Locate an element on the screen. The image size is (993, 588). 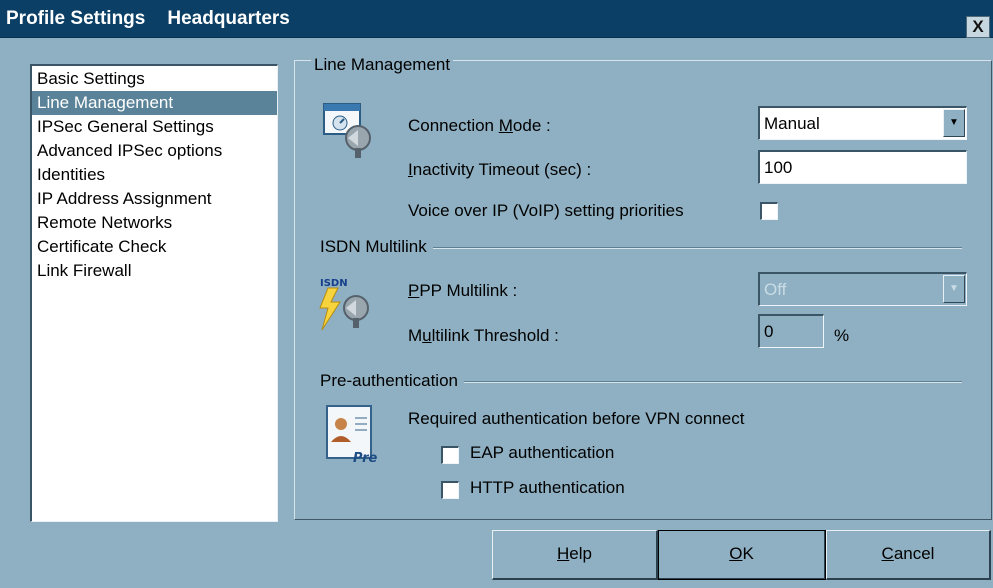
ppp-multilink-label: PPP Multilink : is located at coordinates (463, 290).